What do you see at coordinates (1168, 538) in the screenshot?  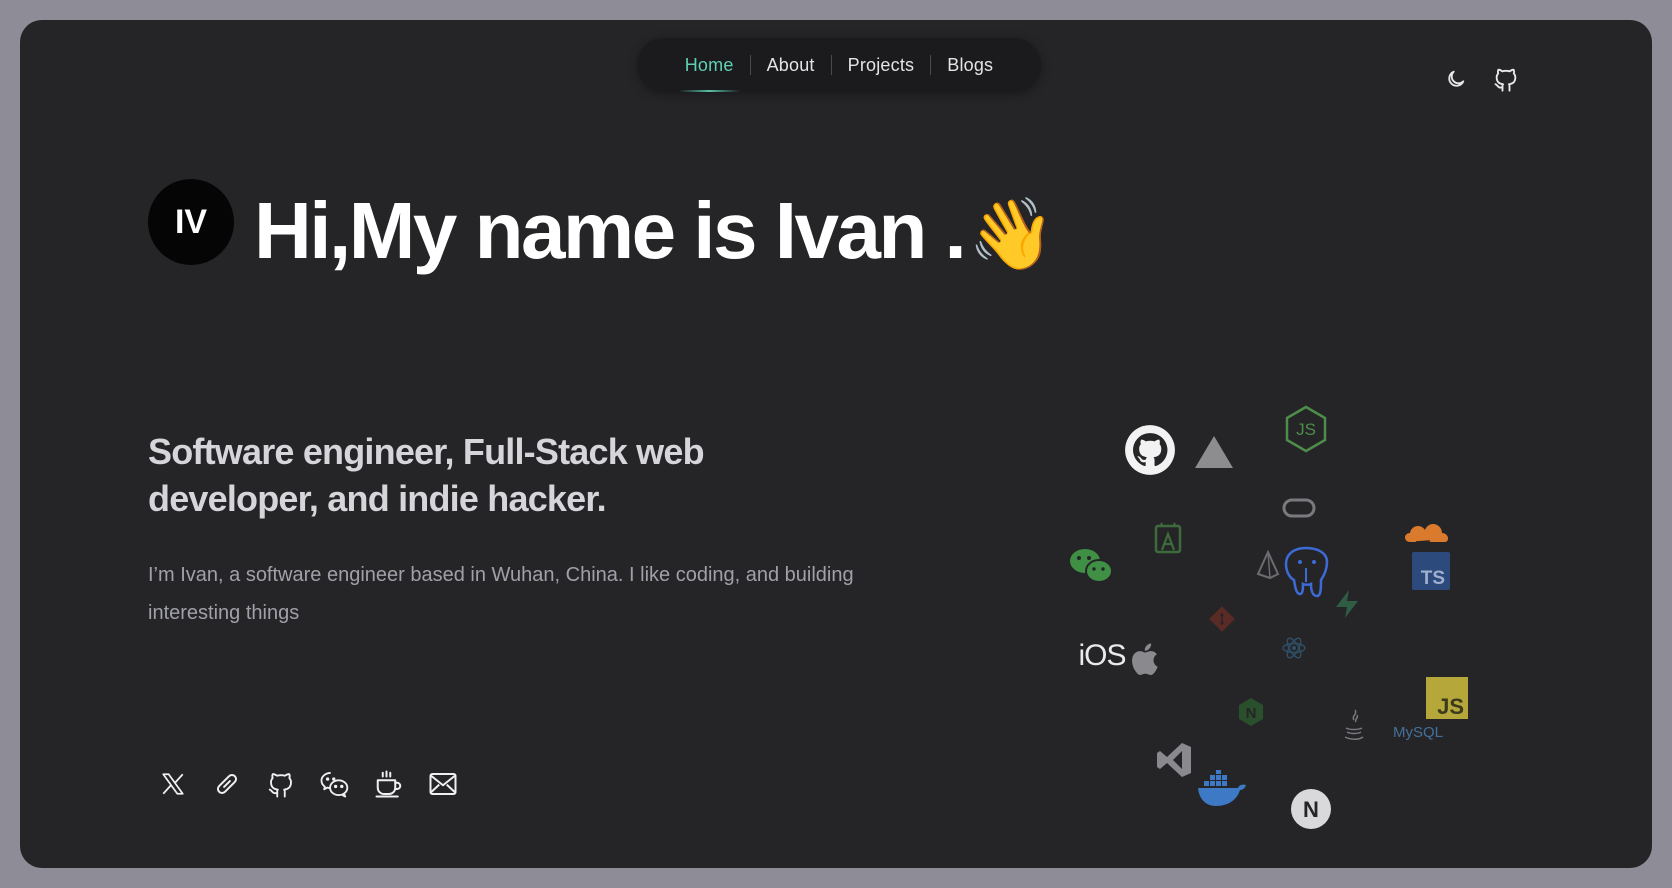 I see `android-studio-icon` at bounding box center [1168, 538].